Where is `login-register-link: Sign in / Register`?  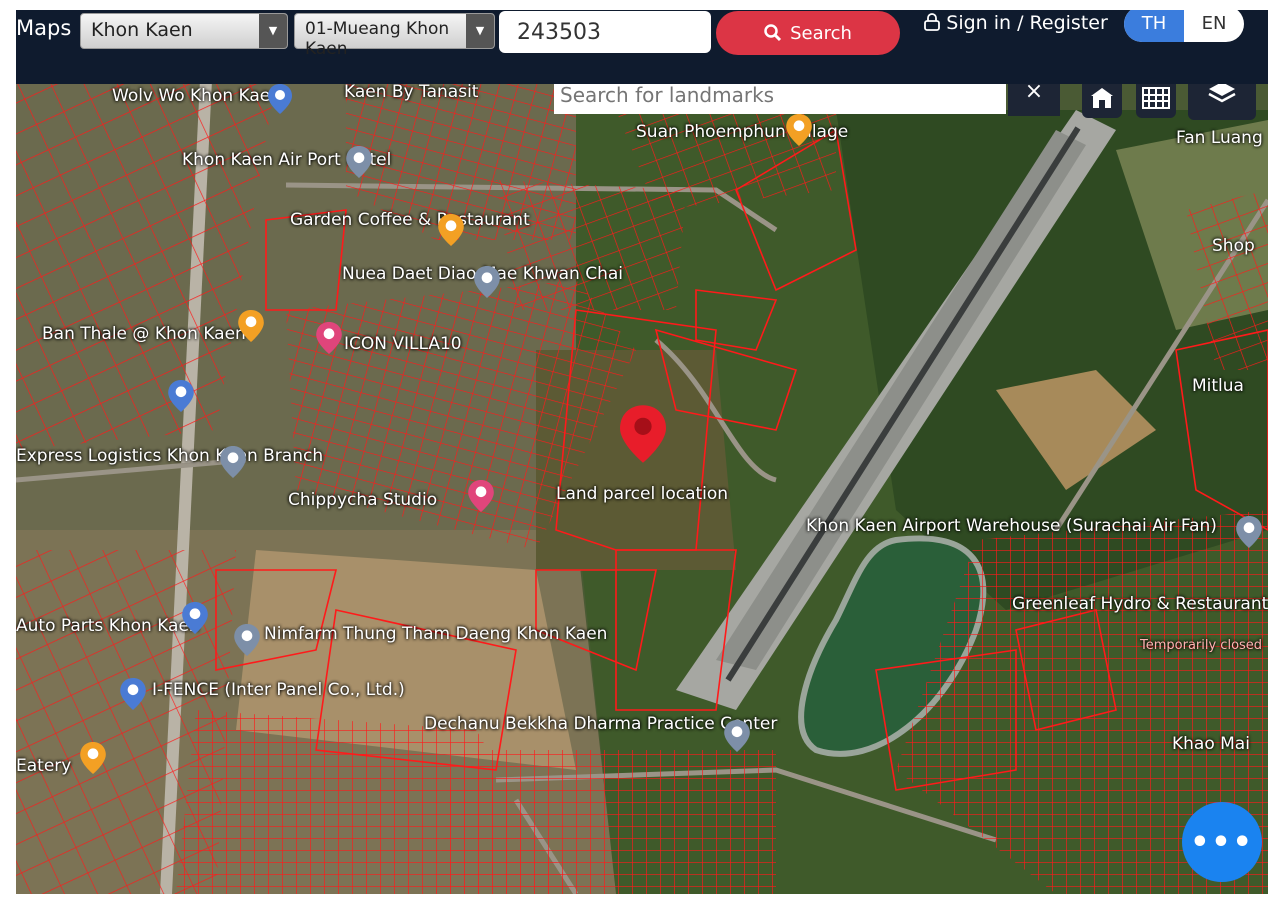
login-register-link: Sign in / Register is located at coordinates (1016, 23).